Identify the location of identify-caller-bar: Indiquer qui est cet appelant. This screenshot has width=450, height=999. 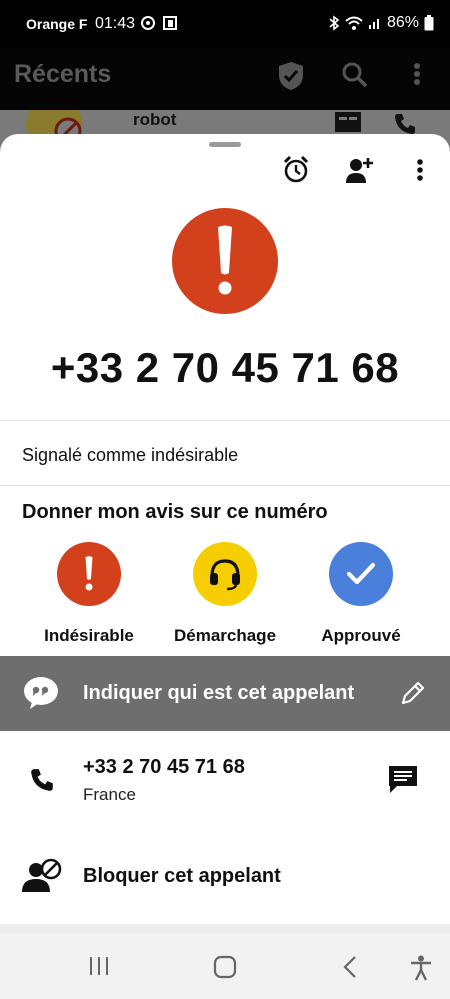
(225, 693).